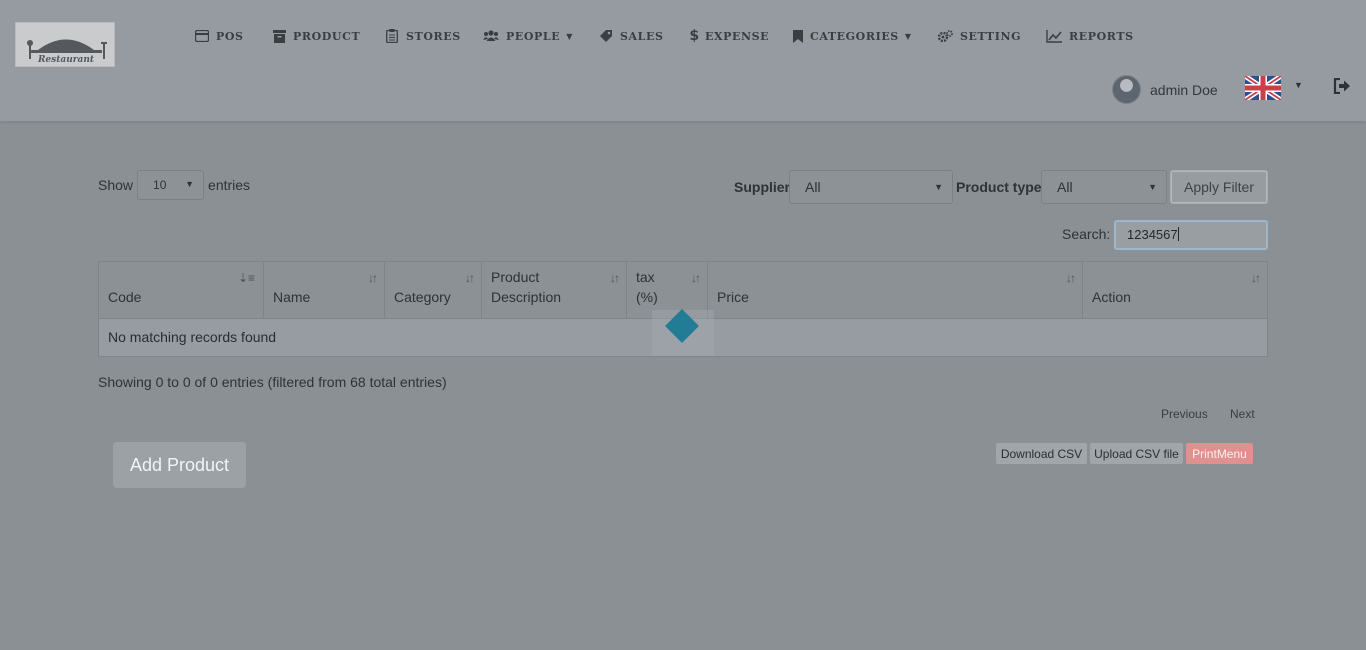  I want to click on nav-reports-label: REPORTS, so click(1101, 36).